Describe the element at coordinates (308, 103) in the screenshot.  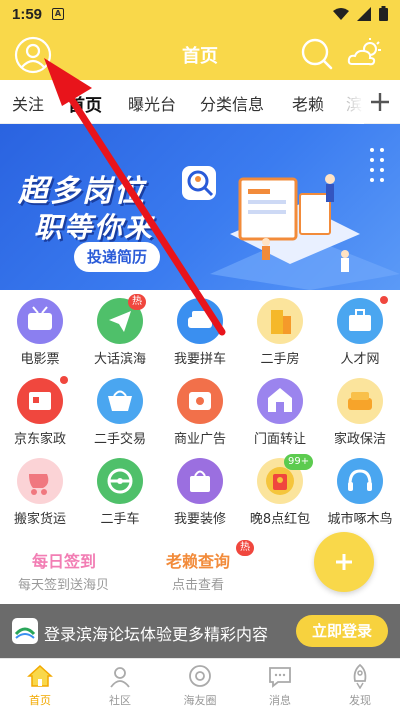
I see `tab-deadbeat: 老赖` at that location.